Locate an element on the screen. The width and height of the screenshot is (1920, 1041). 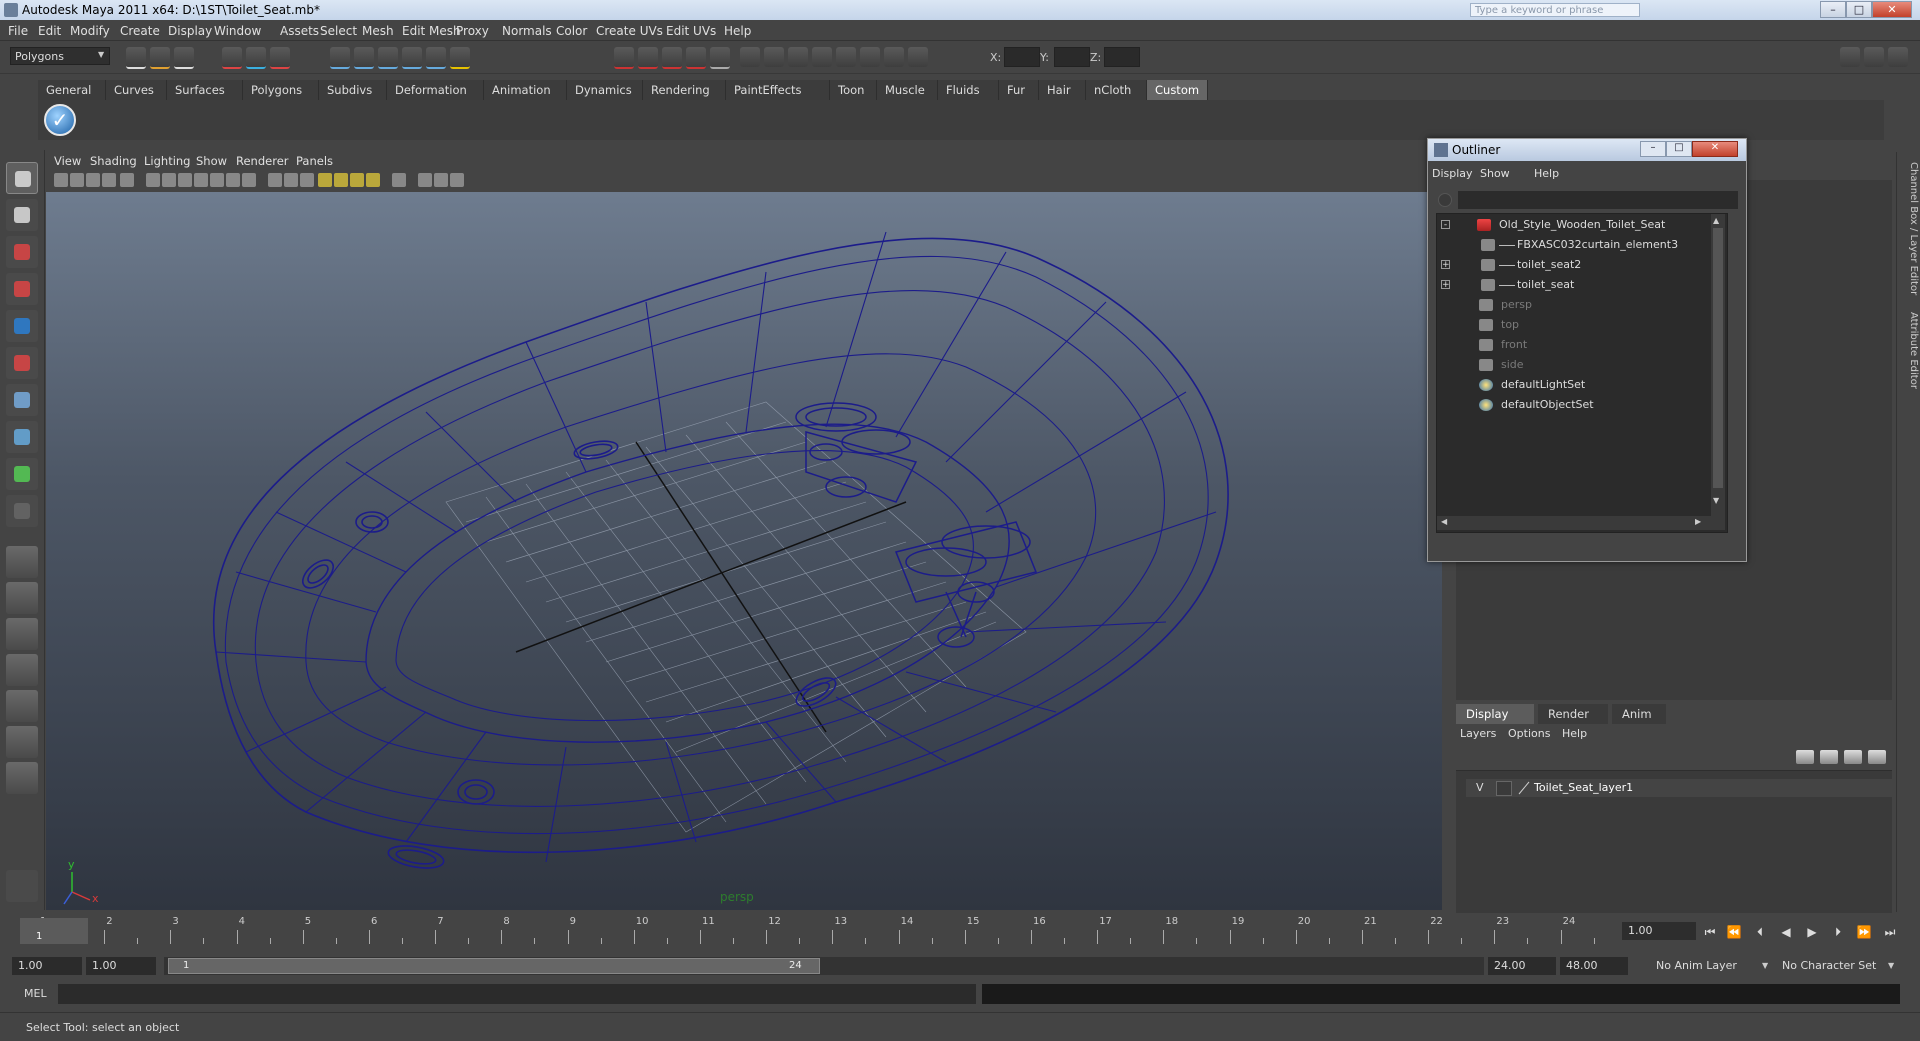
layer-menu-options: Options is located at coordinates (1529, 733).